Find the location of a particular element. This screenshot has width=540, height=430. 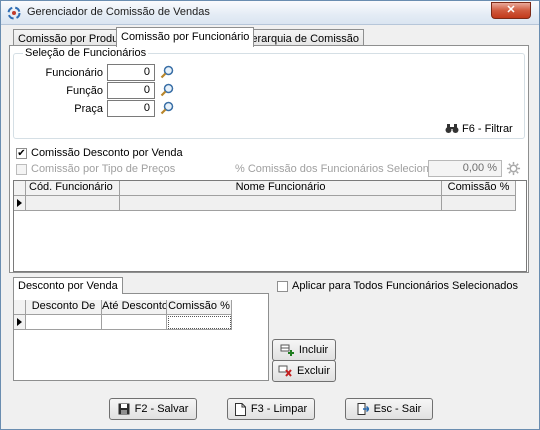

tipo-precos-label: Comissão por Tipo de Preços is located at coordinates (103, 169).